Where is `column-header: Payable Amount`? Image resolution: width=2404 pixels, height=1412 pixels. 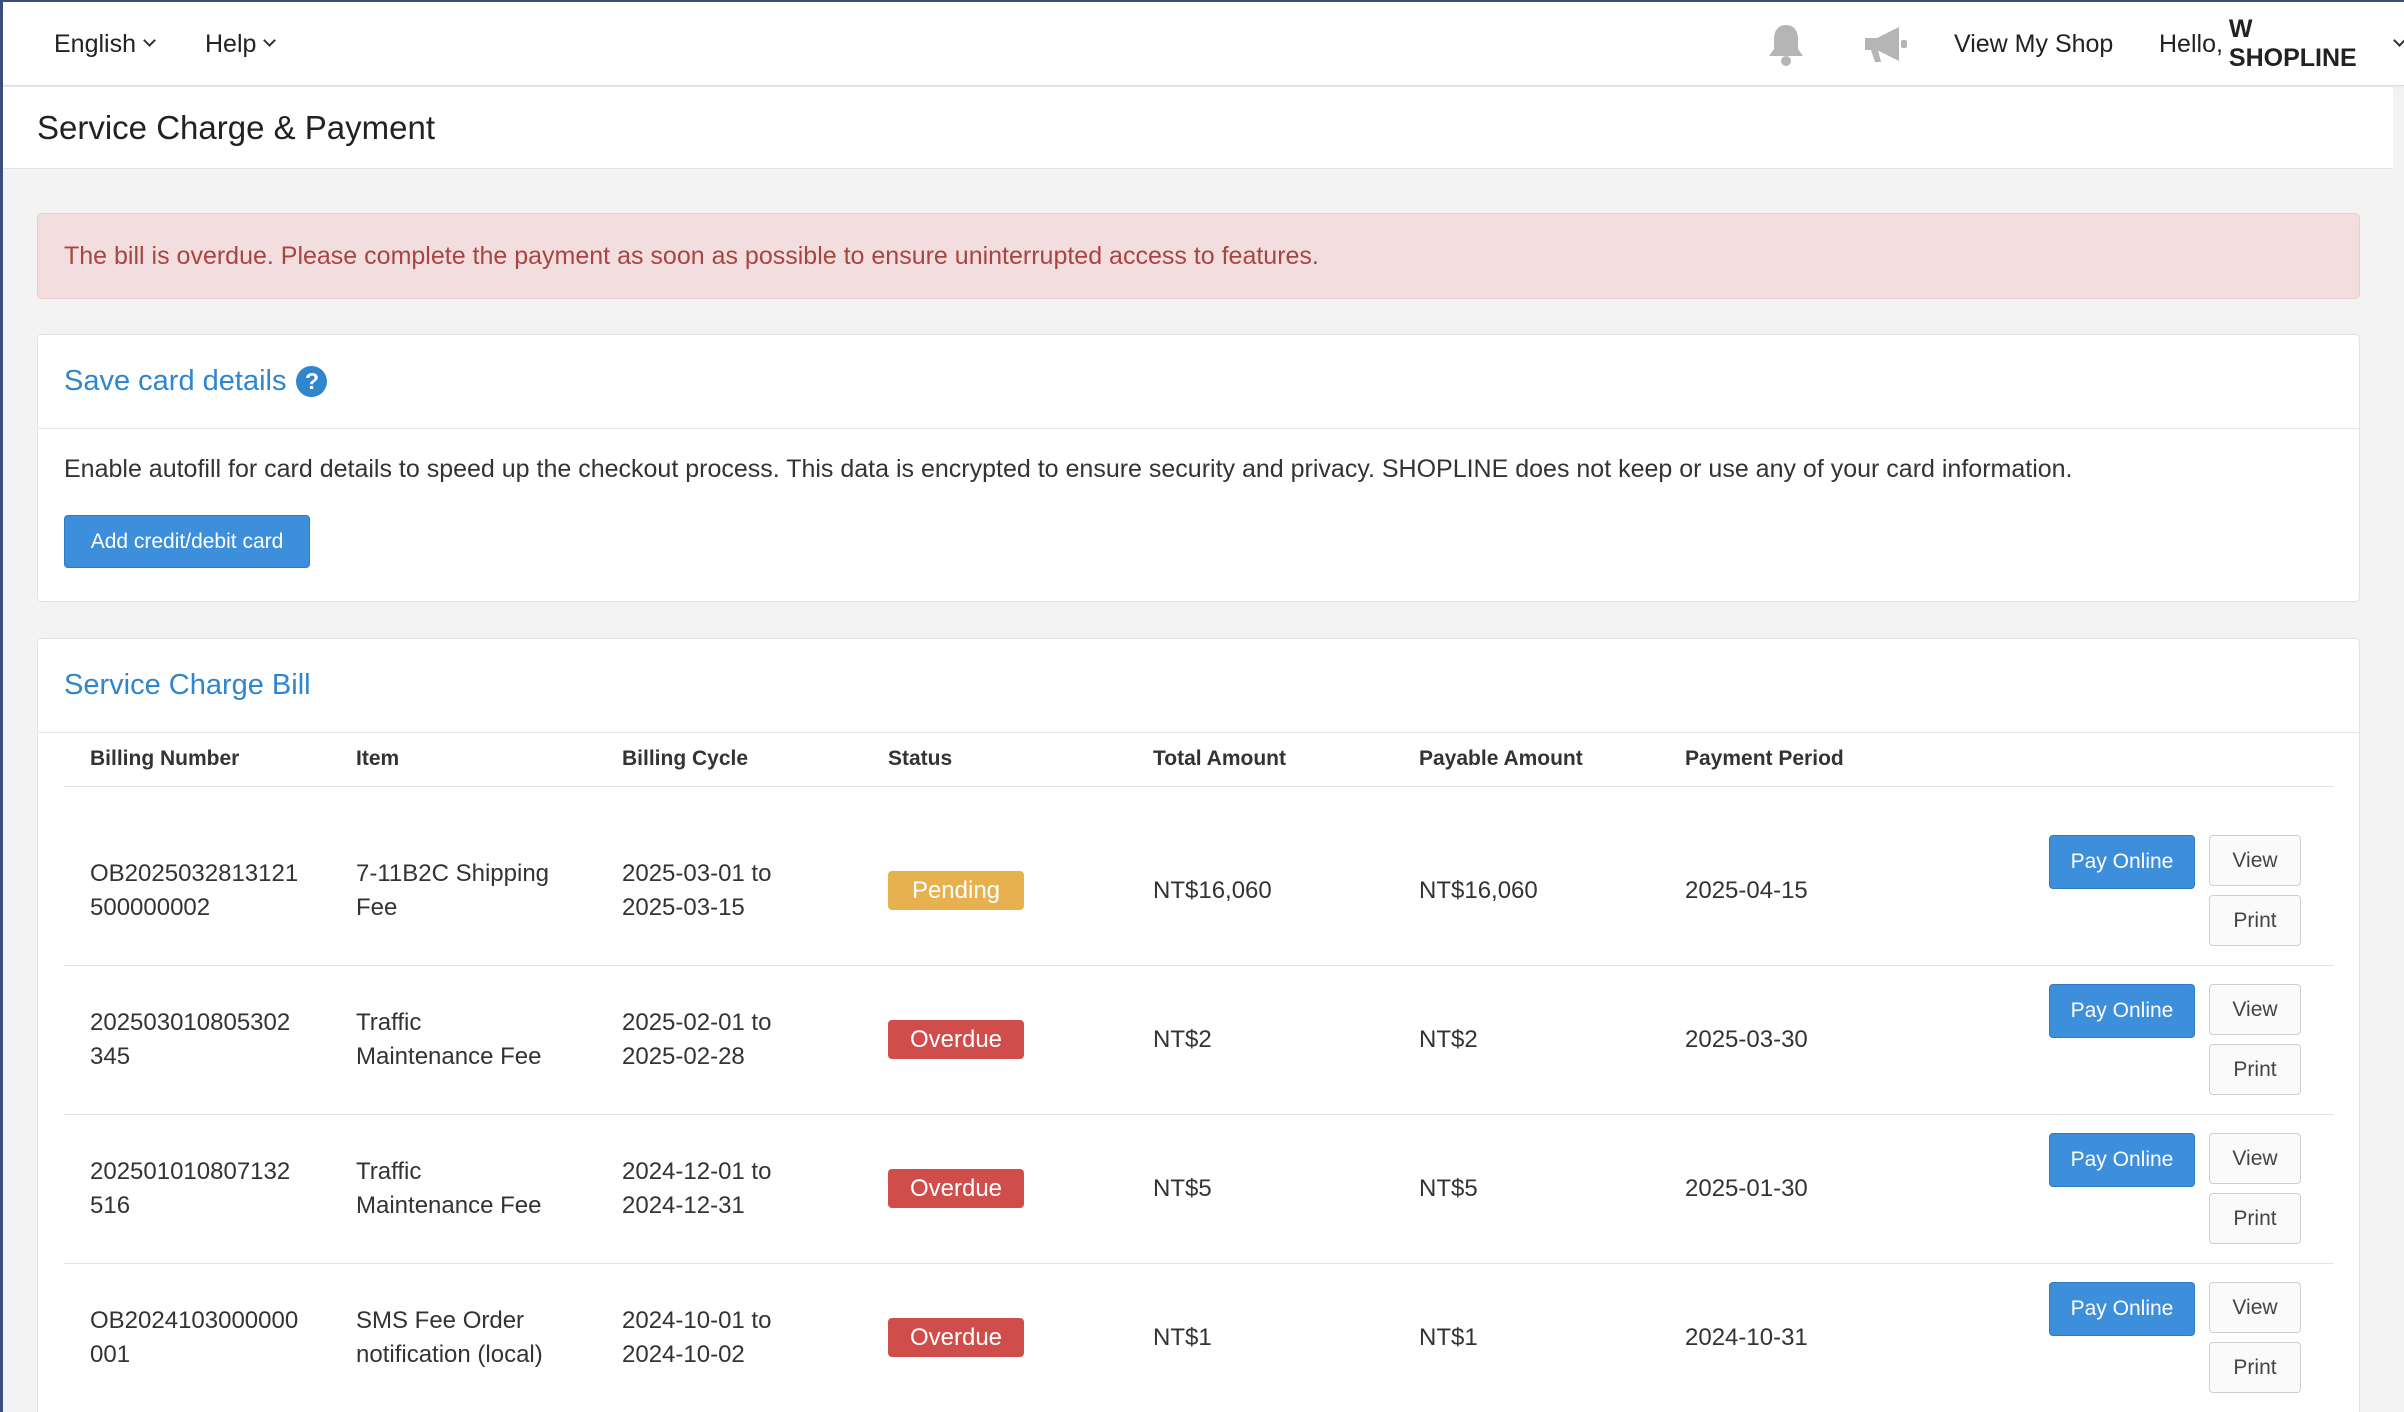 column-header: Payable Amount is located at coordinates (1501, 758).